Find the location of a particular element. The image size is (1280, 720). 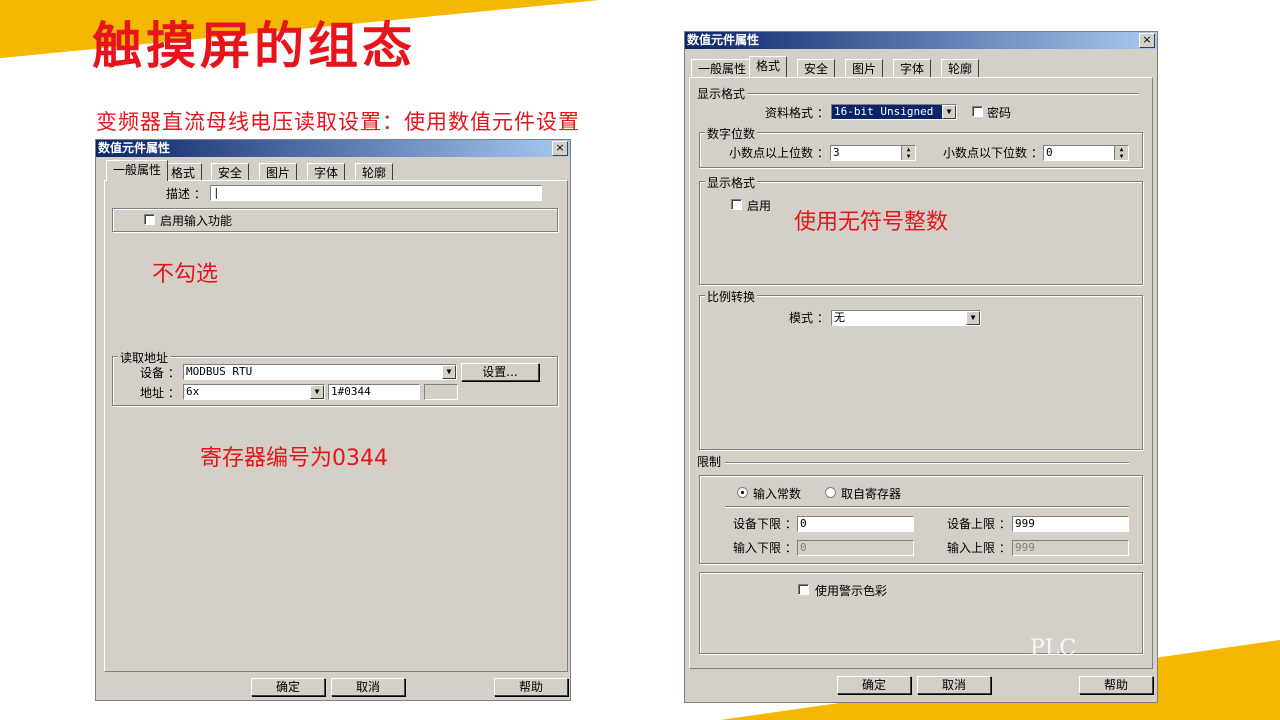

device-label: 设备 ： is located at coordinates (160, 373).